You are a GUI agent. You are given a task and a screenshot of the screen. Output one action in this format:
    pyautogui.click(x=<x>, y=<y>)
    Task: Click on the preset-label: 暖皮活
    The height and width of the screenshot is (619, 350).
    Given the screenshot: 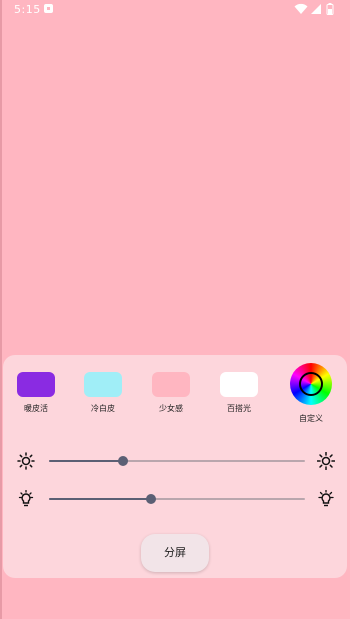 What is the action you would take?
    pyautogui.click(x=36, y=408)
    